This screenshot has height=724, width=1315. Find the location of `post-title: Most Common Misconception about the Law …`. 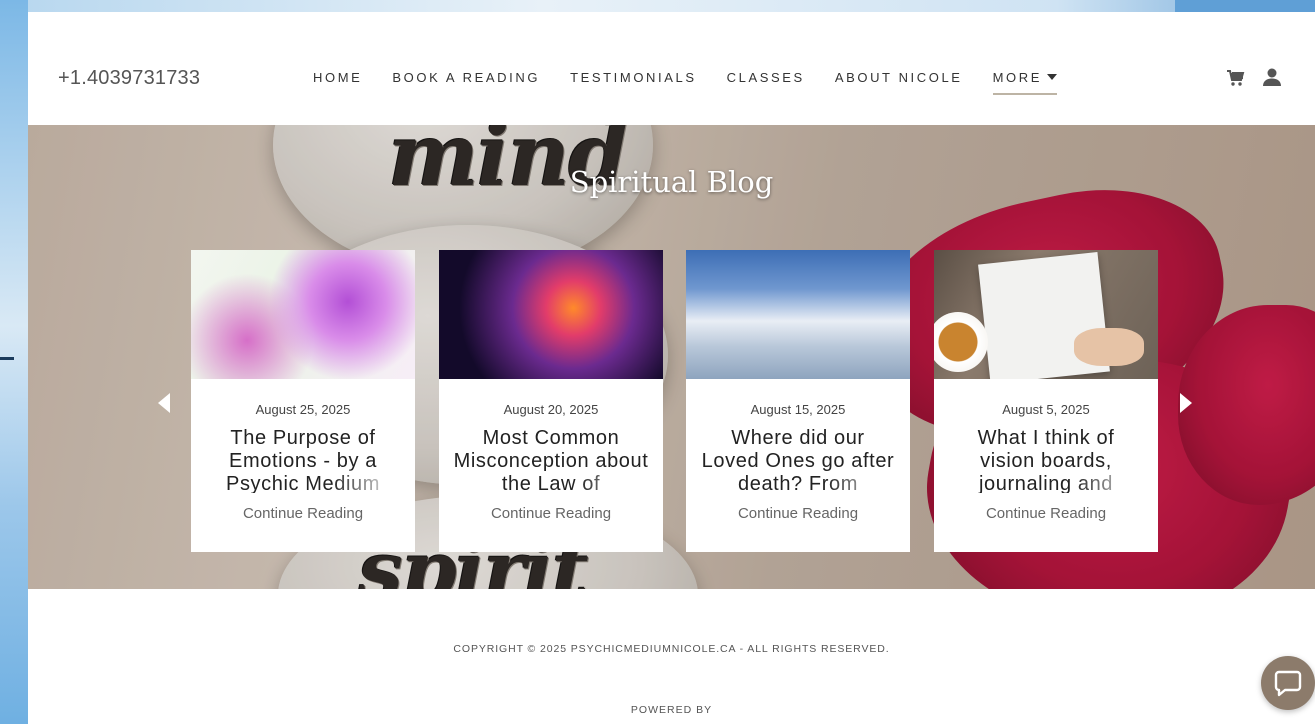

post-title: Most Common Misconception about the Law … is located at coordinates (551, 460).